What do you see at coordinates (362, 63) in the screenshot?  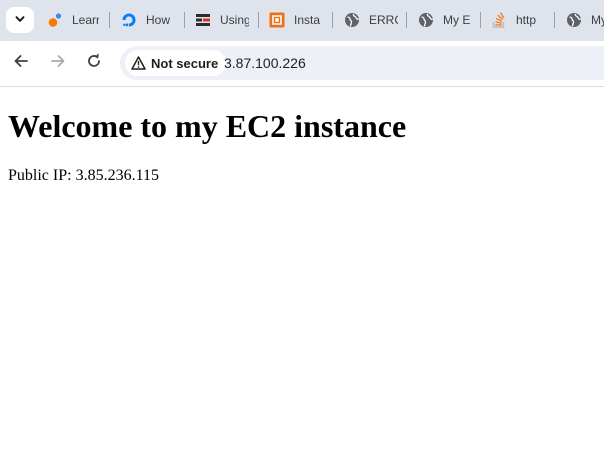 I see `address-bar: Not secure 3.87.100.226` at bounding box center [362, 63].